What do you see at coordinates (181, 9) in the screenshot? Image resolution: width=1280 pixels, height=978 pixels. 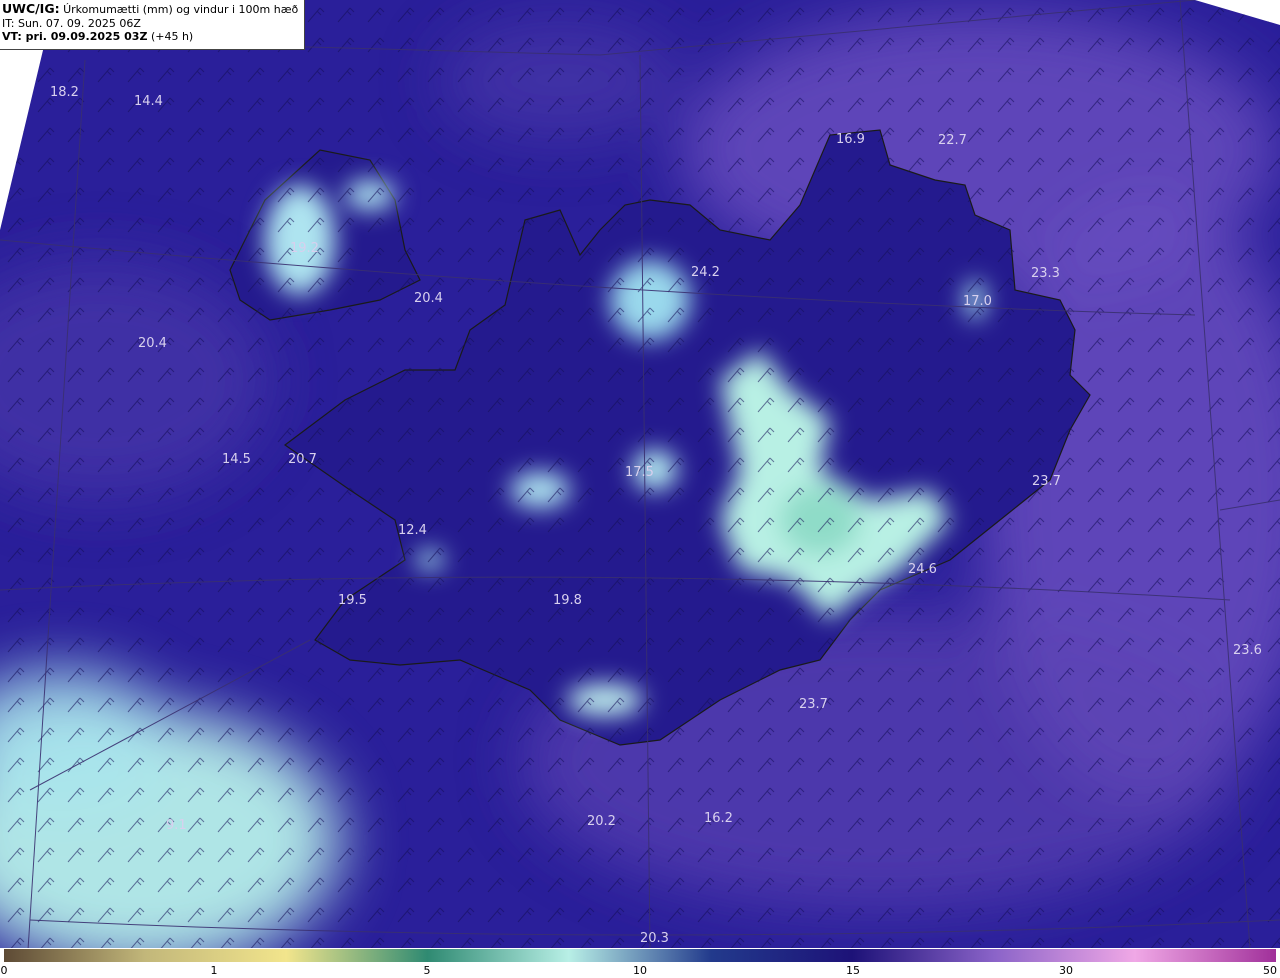 I see `map-title: Úrkomumætti (mm) og vindur i 100m hæð` at bounding box center [181, 9].